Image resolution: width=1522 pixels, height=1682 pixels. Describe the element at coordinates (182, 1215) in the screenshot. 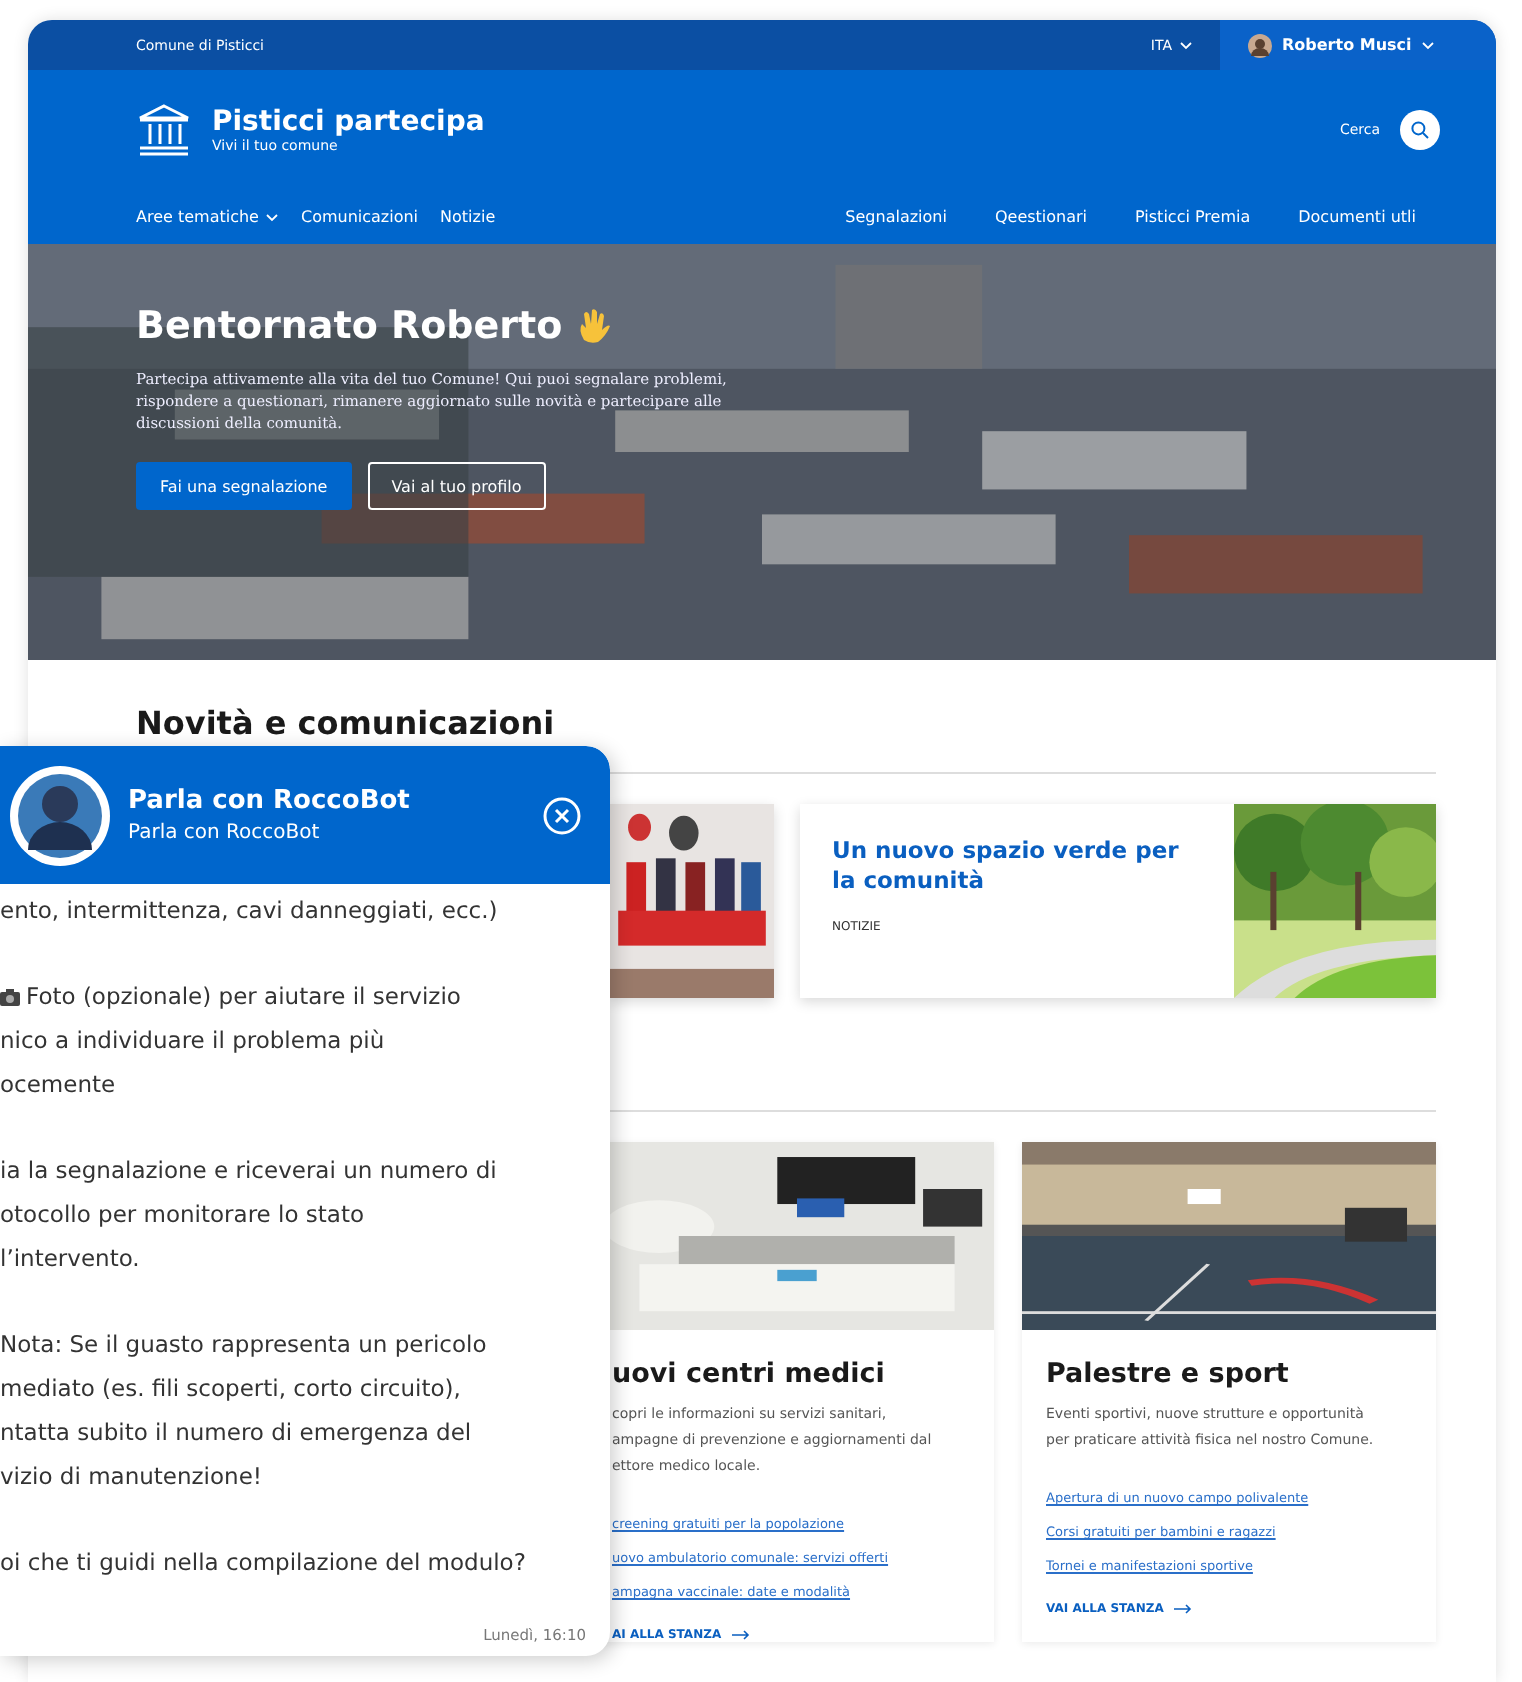

I see `chat-message: otocollo per monitorare lo stato` at that location.